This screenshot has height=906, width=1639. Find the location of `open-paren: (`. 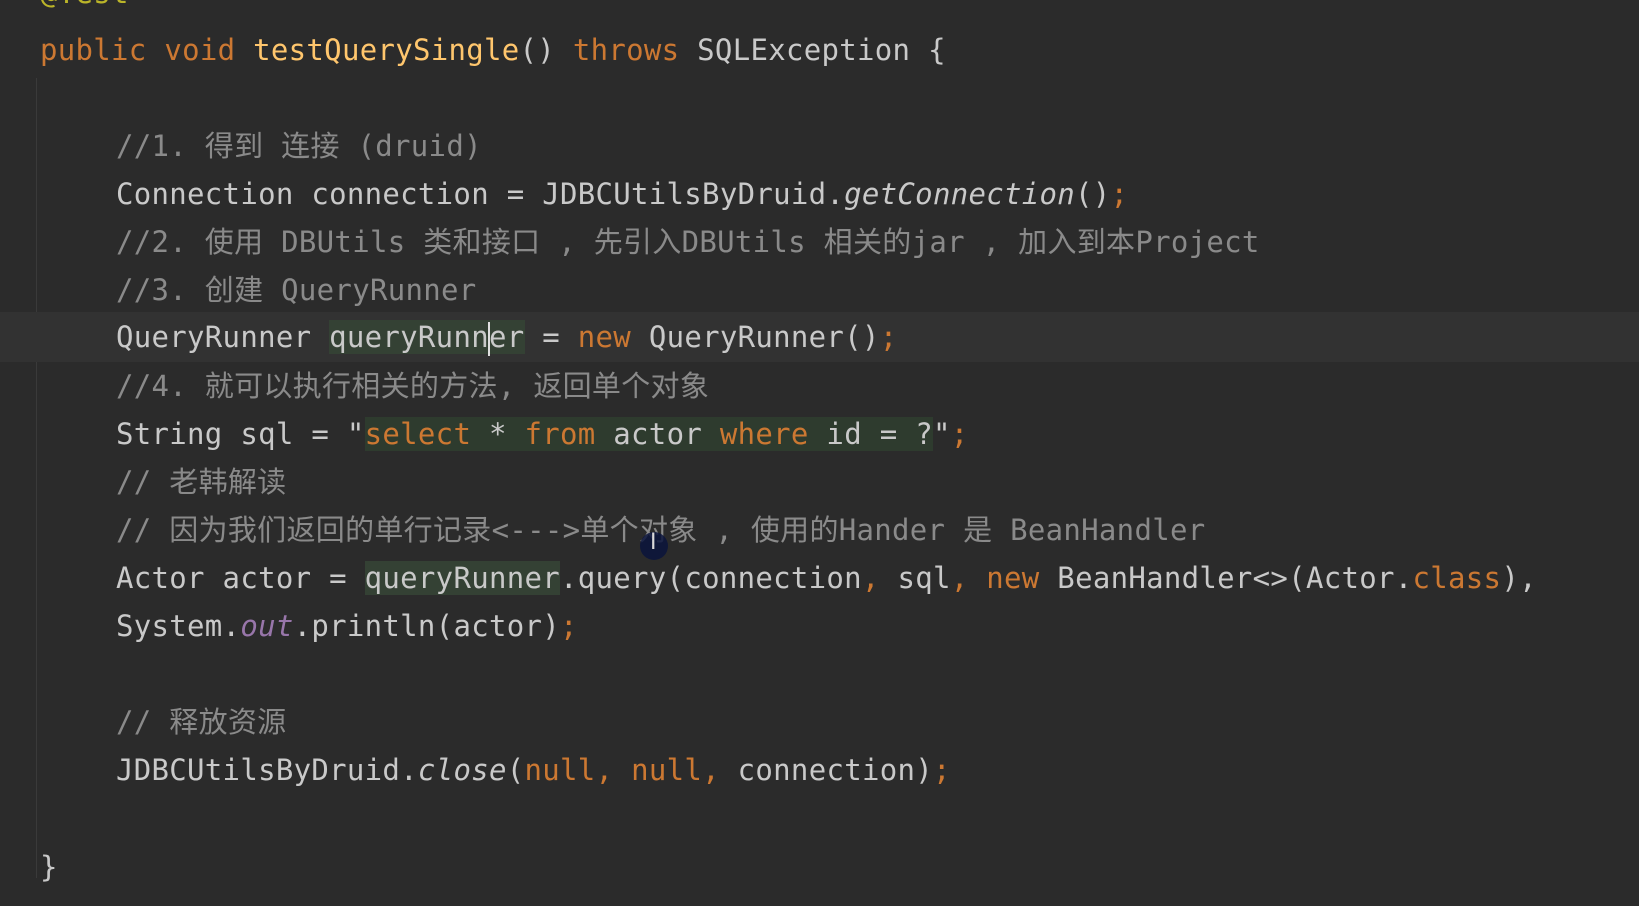

open-paren: ( is located at coordinates (515, 770).